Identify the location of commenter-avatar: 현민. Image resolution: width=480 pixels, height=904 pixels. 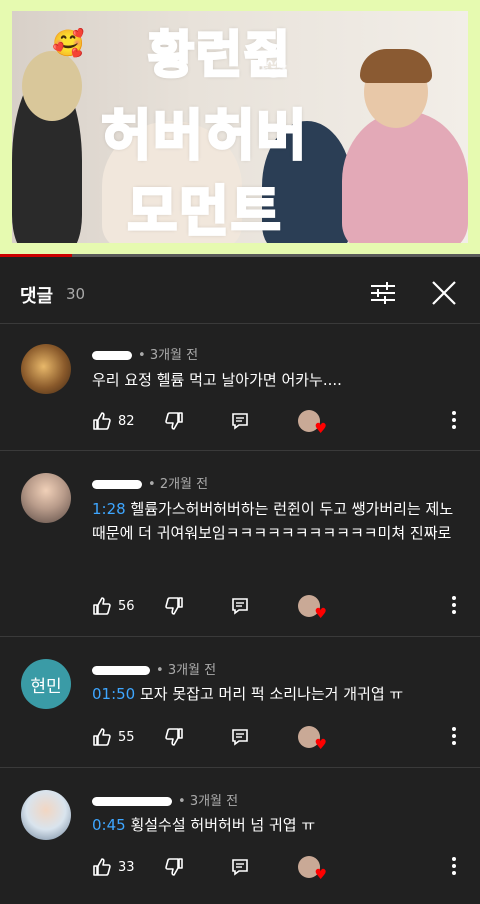
(46, 684).